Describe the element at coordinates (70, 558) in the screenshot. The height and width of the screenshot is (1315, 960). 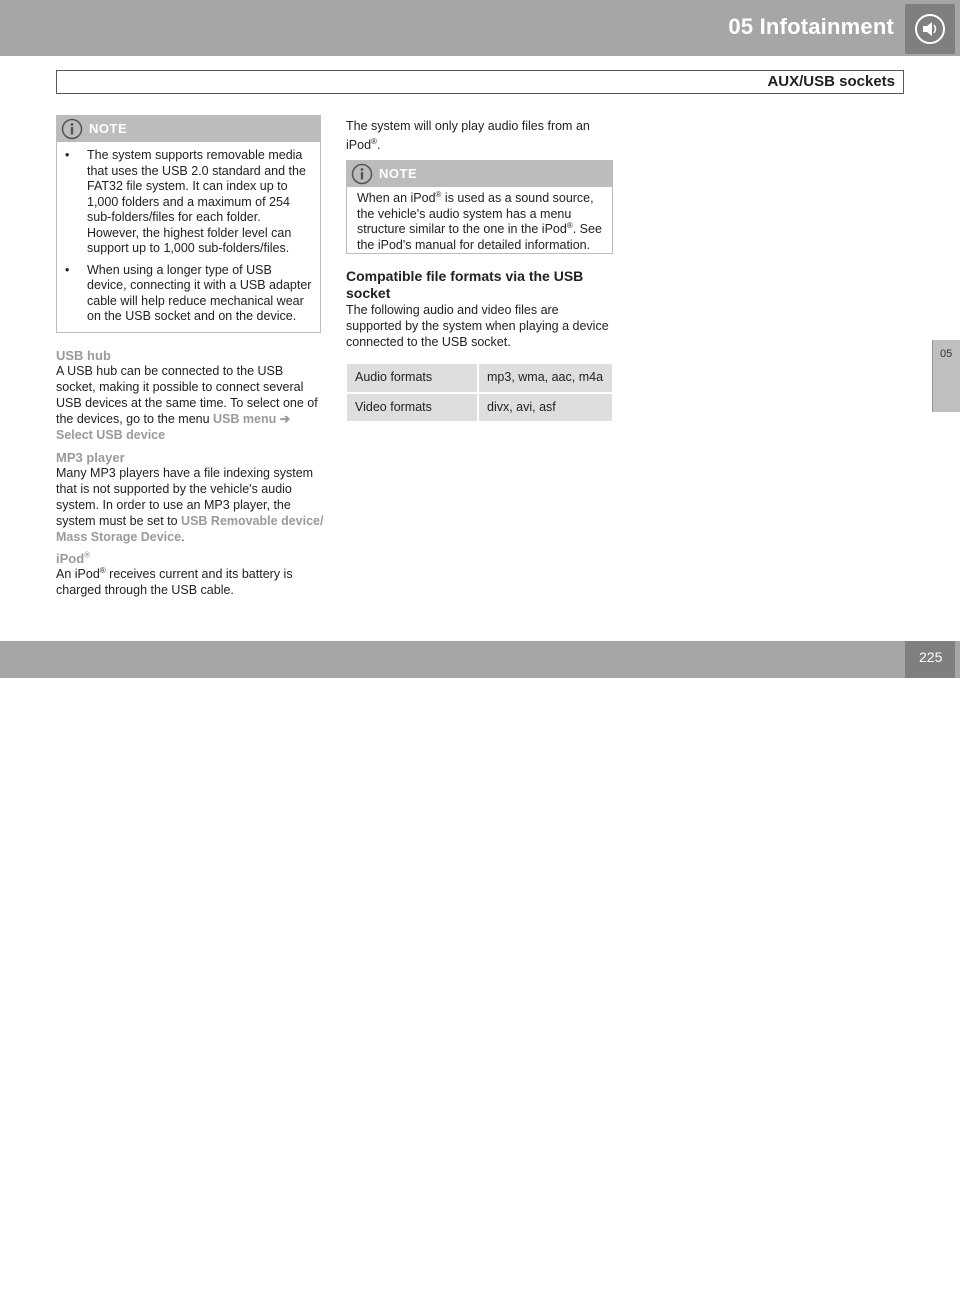
I see `ipod-heading-text: iPod` at that location.